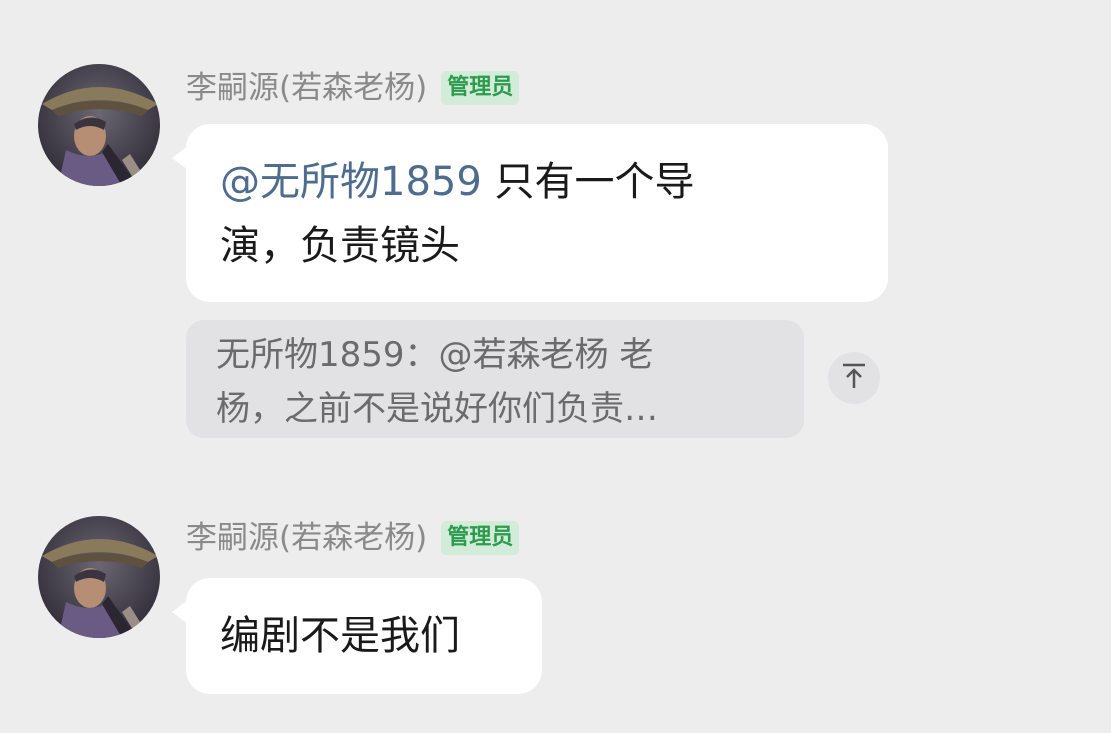 This screenshot has width=1111, height=733. Describe the element at coordinates (340, 636) in the screenshot. I see `message-text: 编剧不是我们` at that location.